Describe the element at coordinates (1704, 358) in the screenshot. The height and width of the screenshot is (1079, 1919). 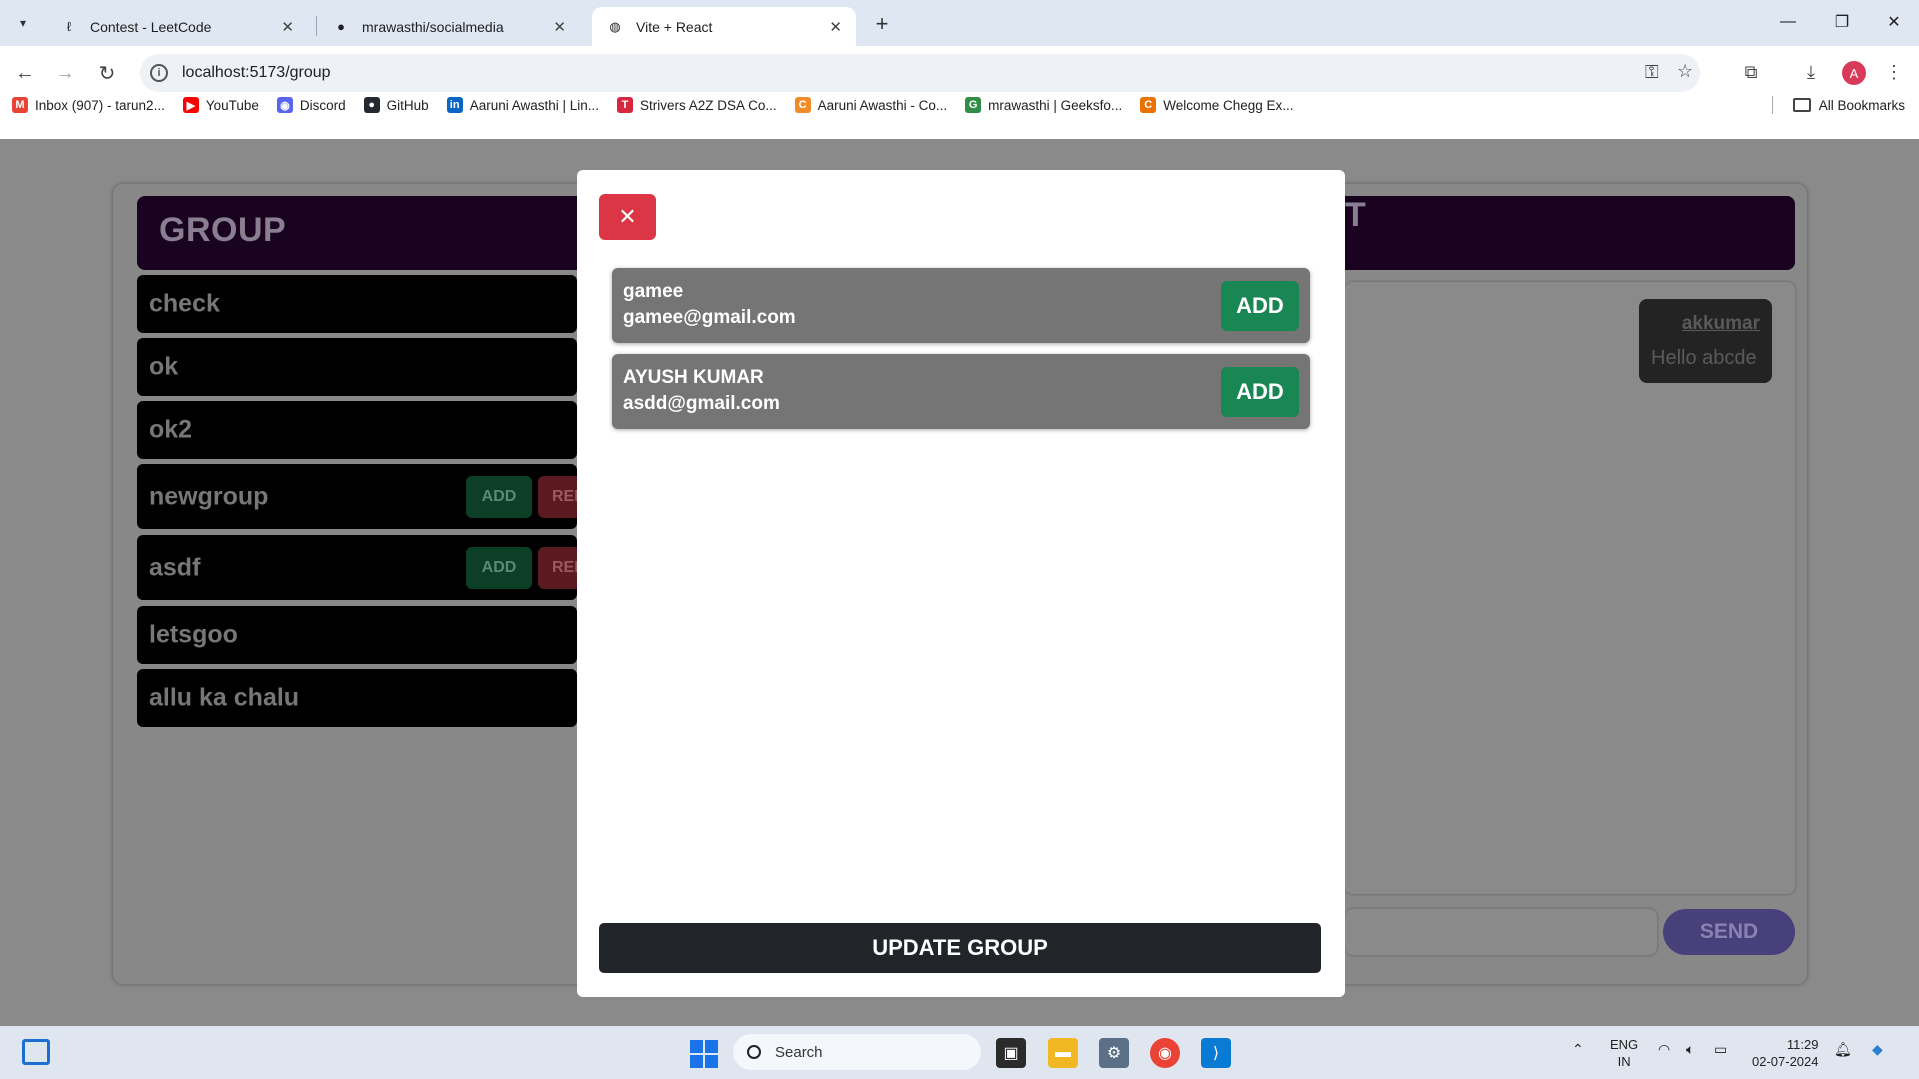
I see `message-text: Hello abcde` at that location.